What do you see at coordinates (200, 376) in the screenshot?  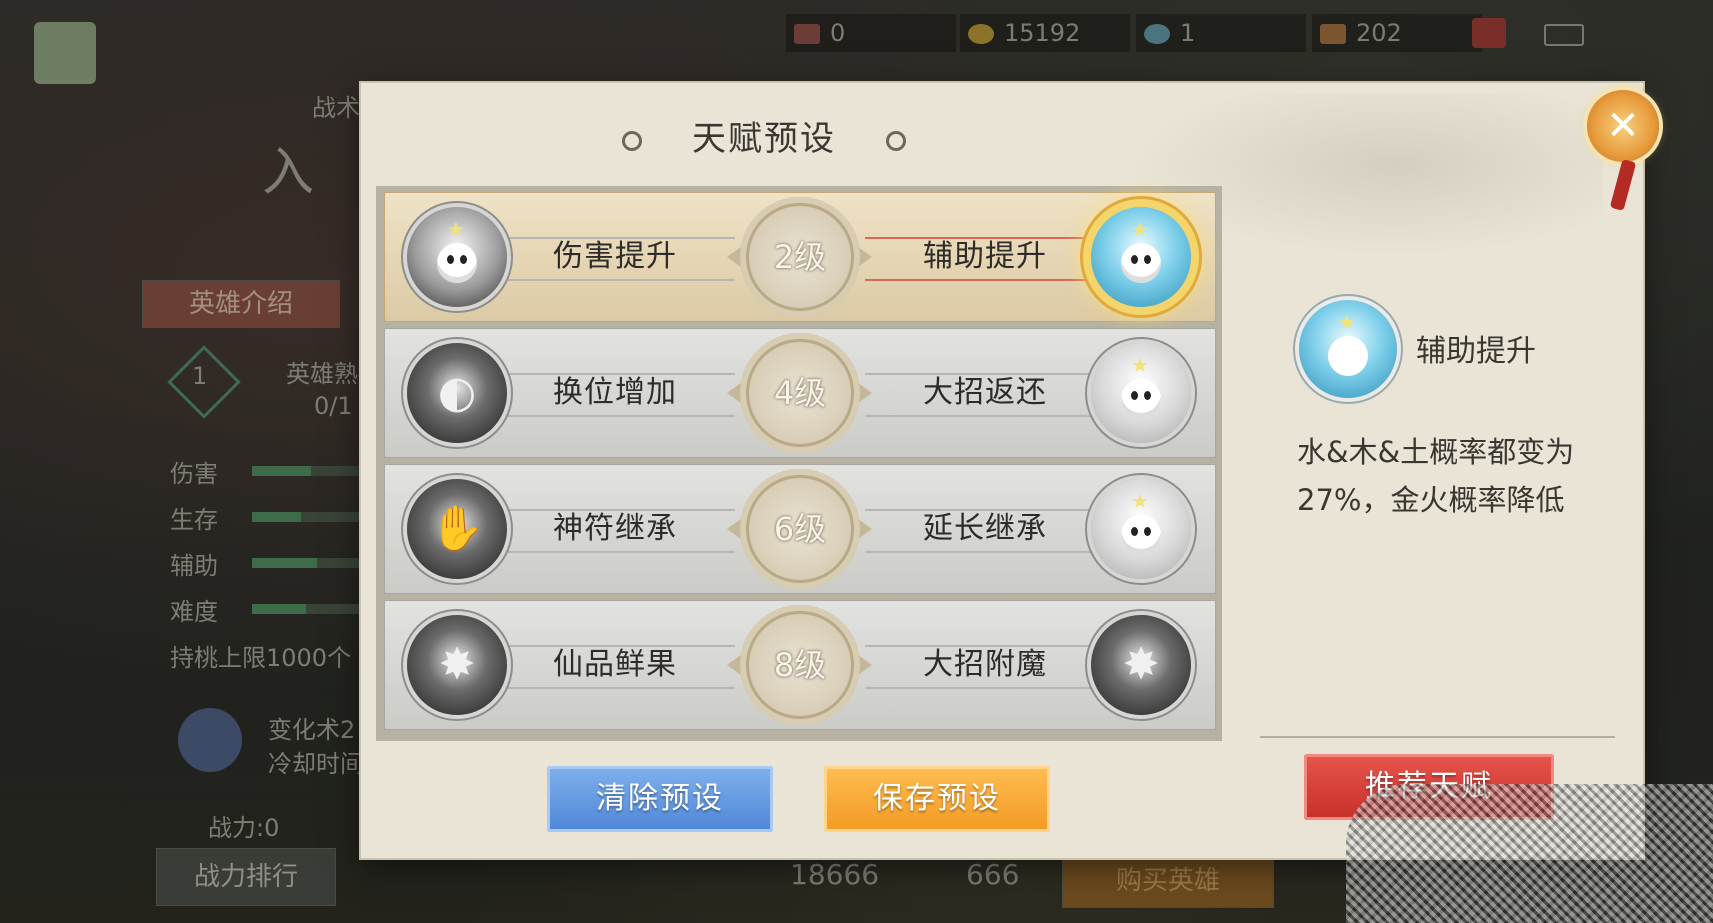 I see `rank-number: 1` at bounding box center [200, 376].